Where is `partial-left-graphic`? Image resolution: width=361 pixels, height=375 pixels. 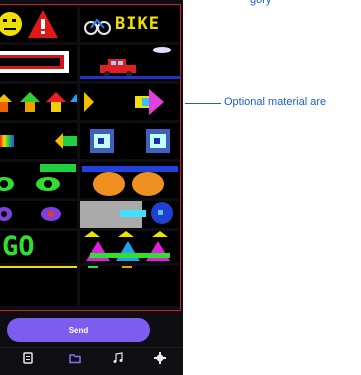 partial-left-graphic is located at coordinates (38, 267).